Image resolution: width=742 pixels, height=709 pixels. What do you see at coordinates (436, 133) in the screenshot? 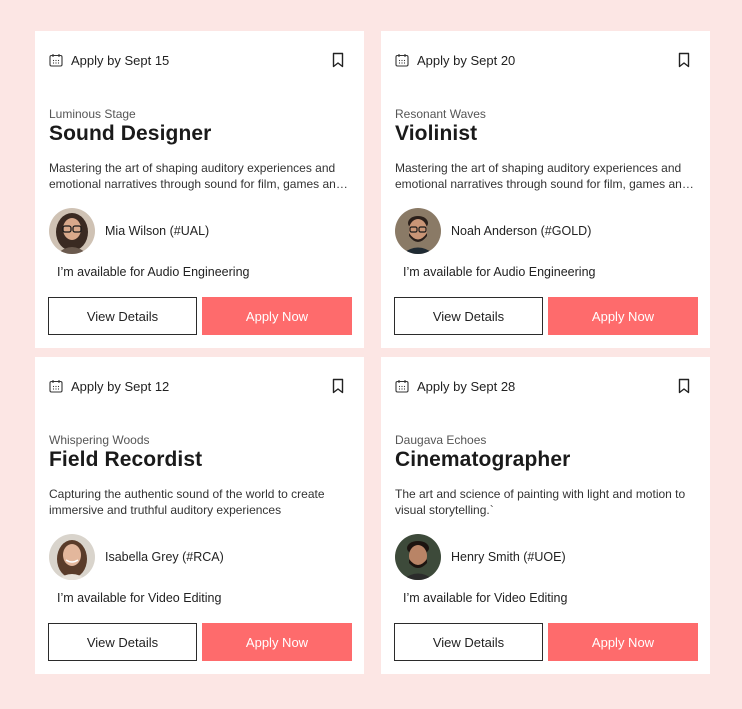
I see `job-title: Violinist` at bounding box center [436, 133].